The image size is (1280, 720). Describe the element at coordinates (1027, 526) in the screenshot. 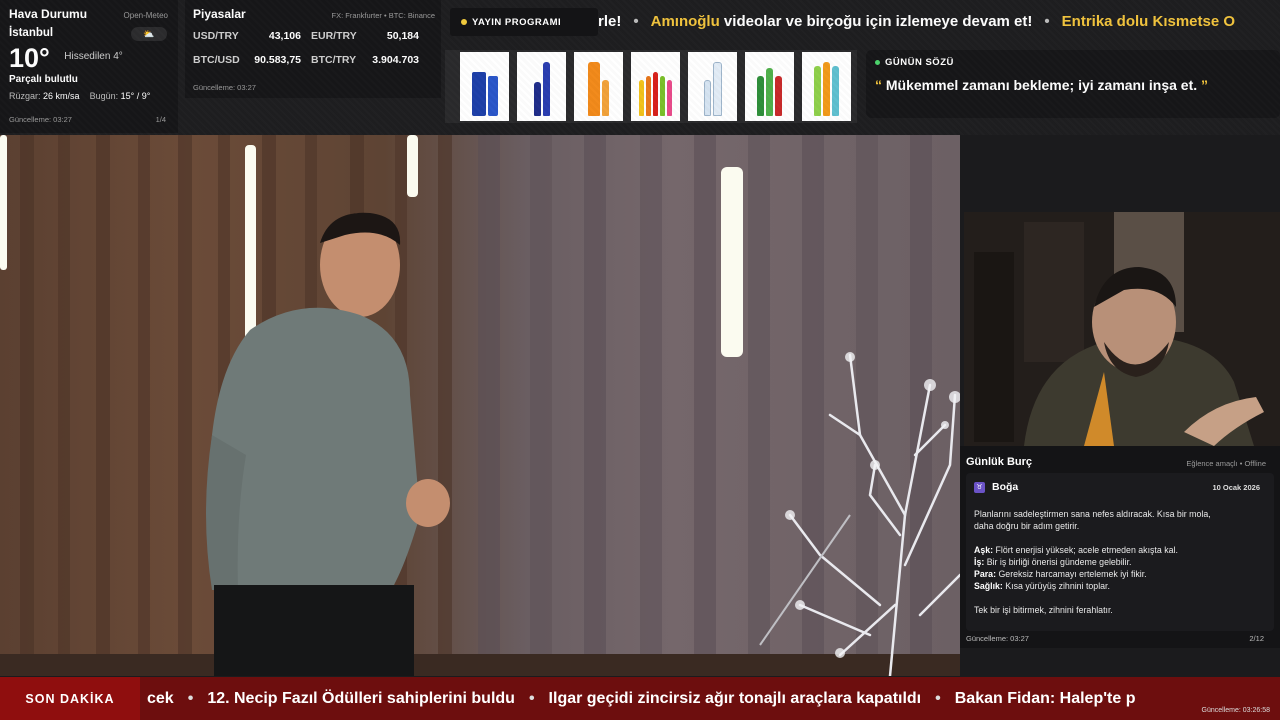

I see `horoscope-summary-line: daha doğru bir adım getirir.` at that location.